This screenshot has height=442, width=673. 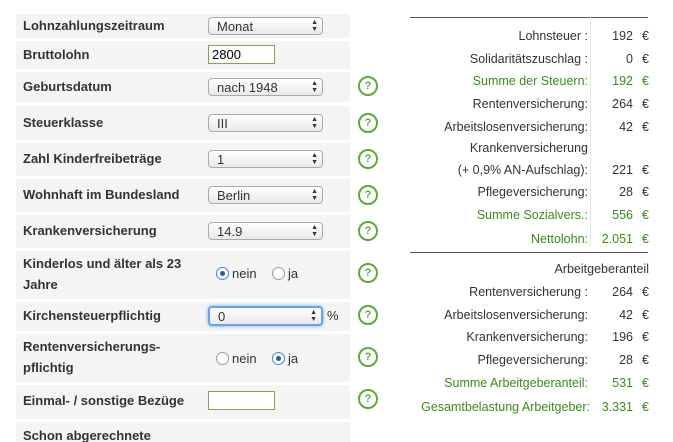 What do you see at coordinates (278, 358) in the screenshot?
I see `pension-yes-radio` at bounding box center [278, 358].